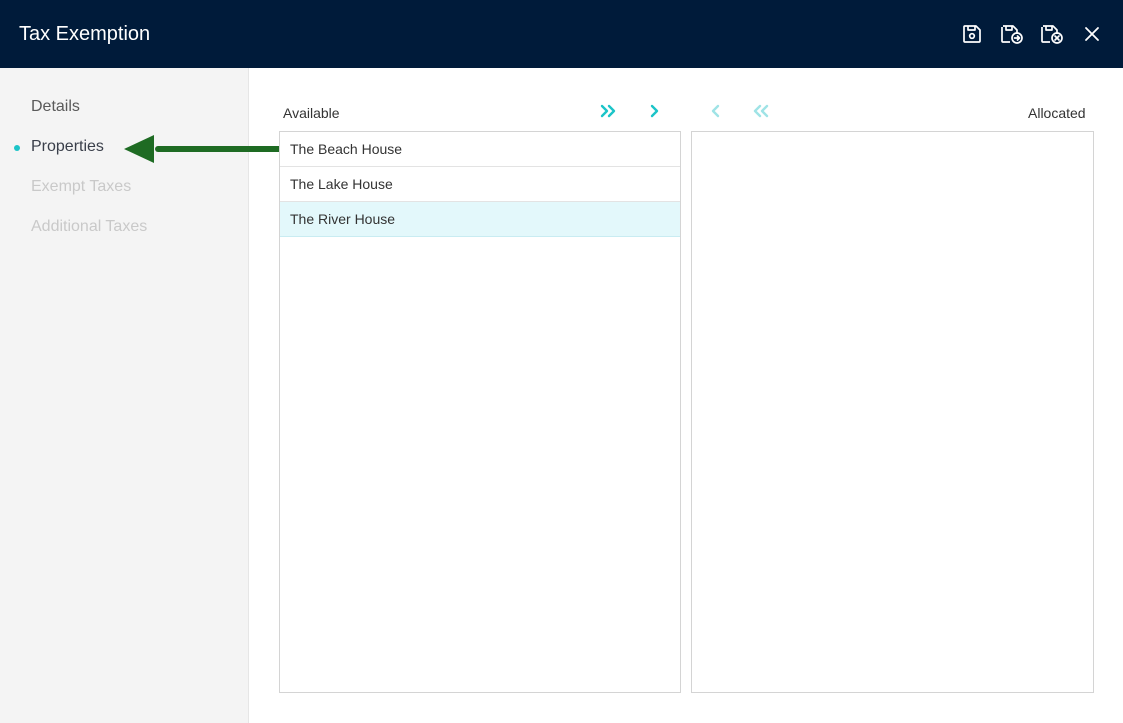 The image size is (1123, 723). I want to click on list-item: The Beach House, so click(480, 149).